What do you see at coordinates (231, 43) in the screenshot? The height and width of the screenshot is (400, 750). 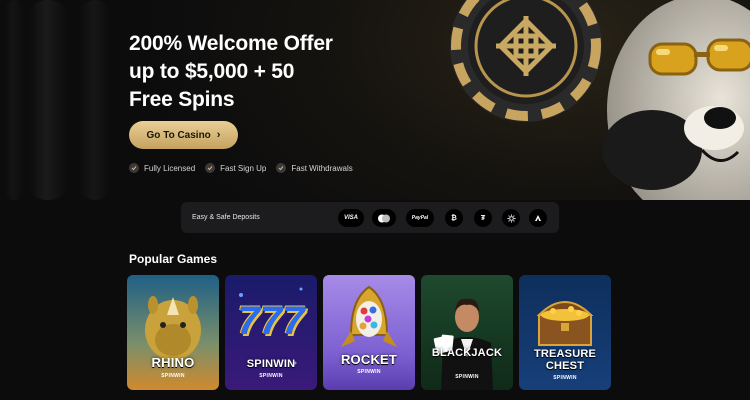 I see `headline-line: 200% Welcome Offer` at bounding box center [231, 43].